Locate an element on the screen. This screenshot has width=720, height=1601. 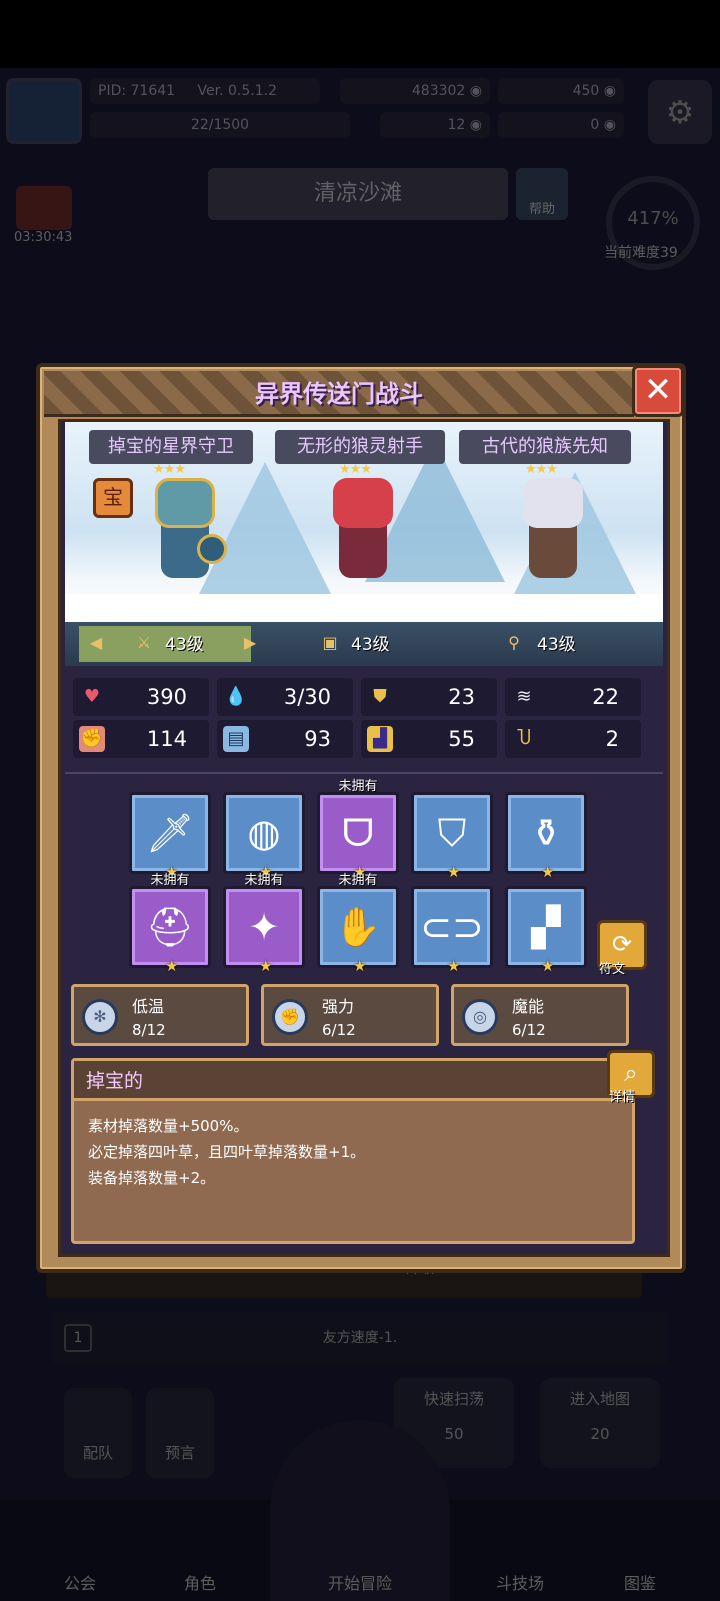
gem-value: 450 is located at coordinates (586, 91).